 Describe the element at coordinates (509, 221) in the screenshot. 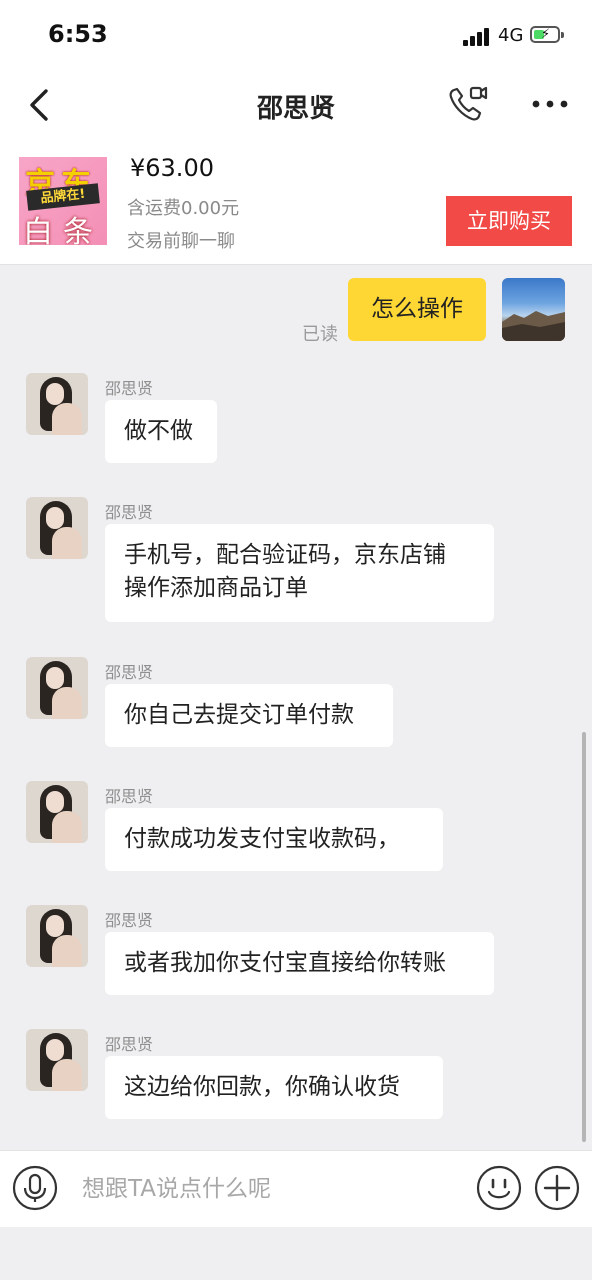

I see `buy-now-button: 立即购买` at that location.